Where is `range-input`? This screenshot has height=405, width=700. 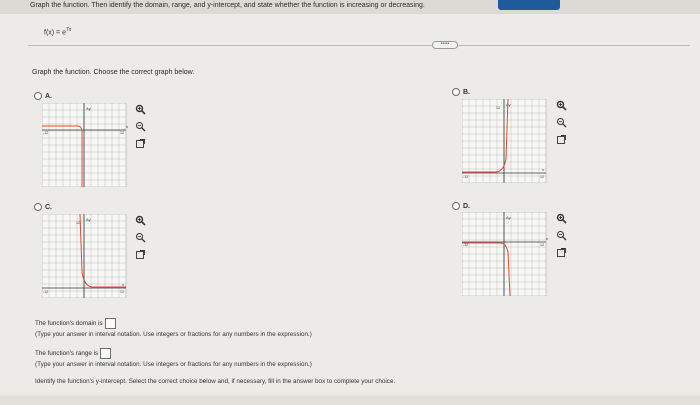 range-input is located at coordinates (106, 353).